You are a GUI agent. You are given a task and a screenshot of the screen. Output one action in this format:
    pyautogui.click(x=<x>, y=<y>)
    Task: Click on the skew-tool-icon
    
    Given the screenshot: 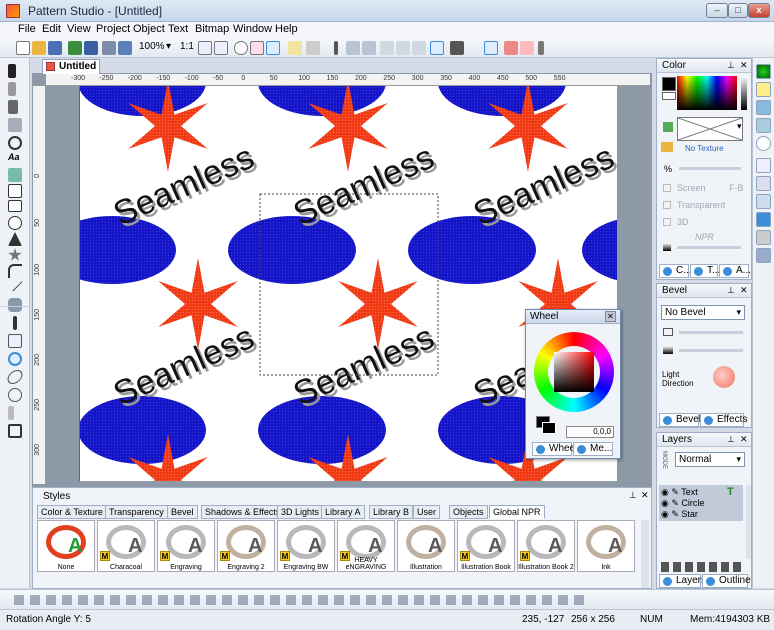 What is the action you would take?
    pyautogui.click(x=15, y=377)
    